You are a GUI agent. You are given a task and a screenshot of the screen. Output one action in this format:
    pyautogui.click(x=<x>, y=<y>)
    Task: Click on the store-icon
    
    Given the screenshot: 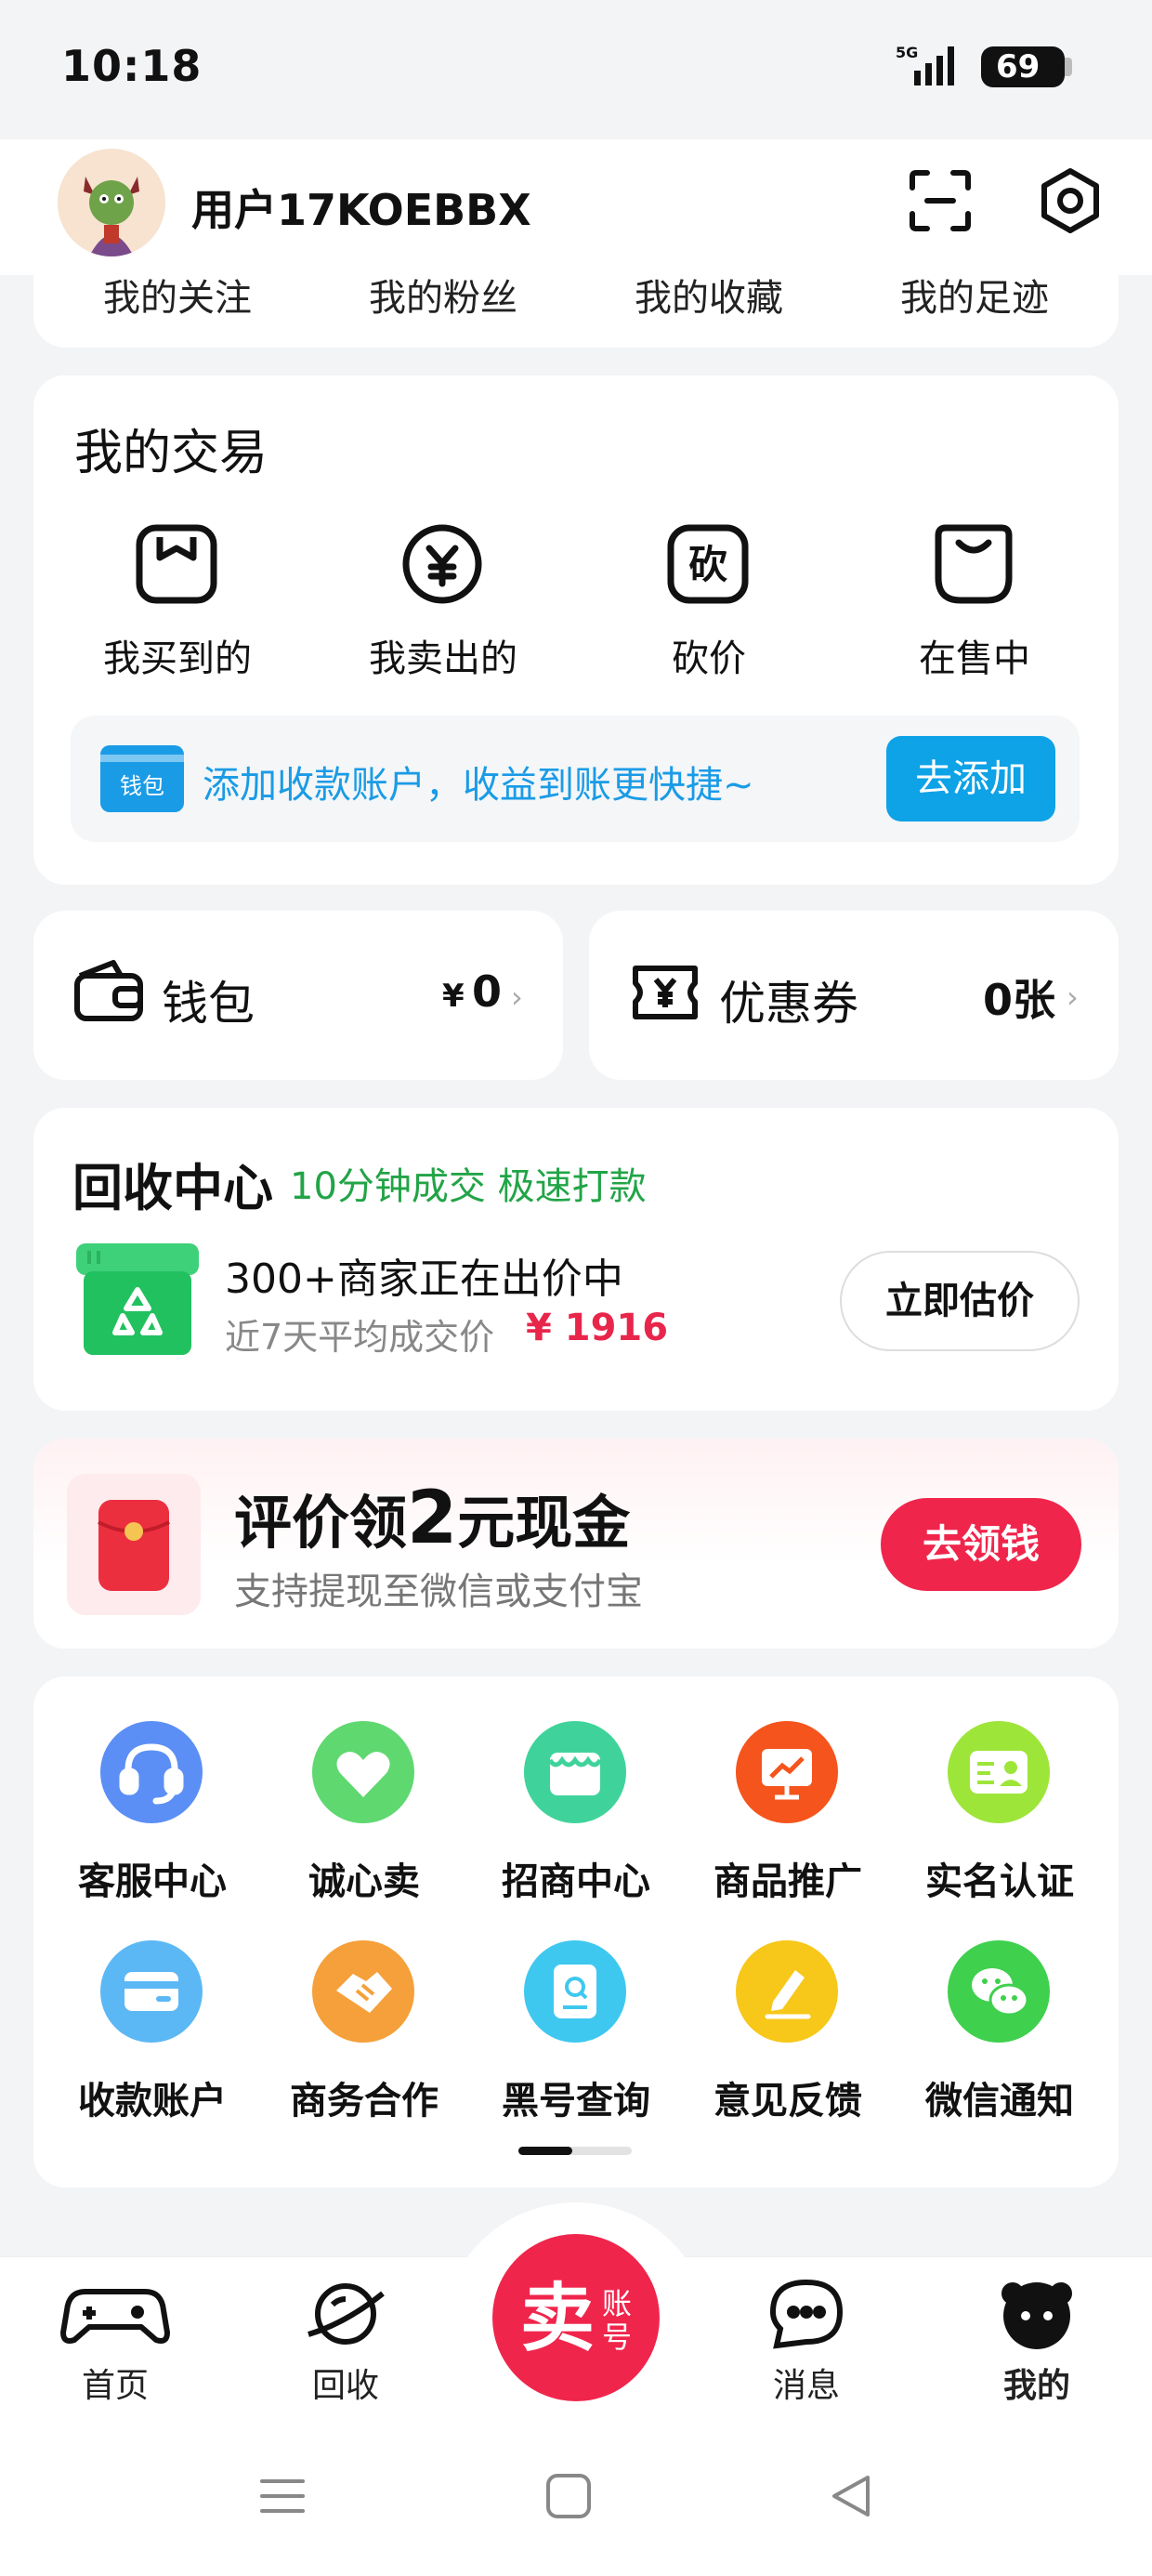 What is the action you would take?
    pyautogui.click(x=575, y=1772)
    